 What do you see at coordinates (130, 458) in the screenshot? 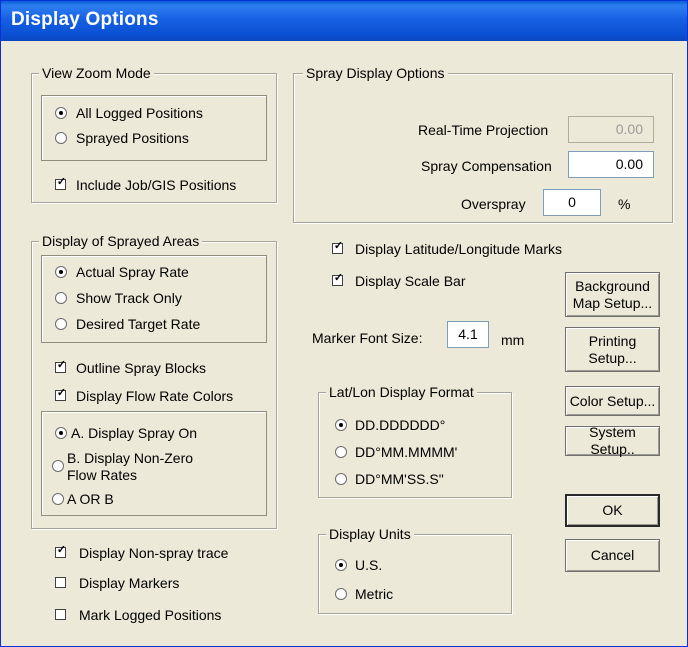
I see `radio-display-non-zero-label-line1: B. Display Non-Zero` at bounding box center [130, 458].